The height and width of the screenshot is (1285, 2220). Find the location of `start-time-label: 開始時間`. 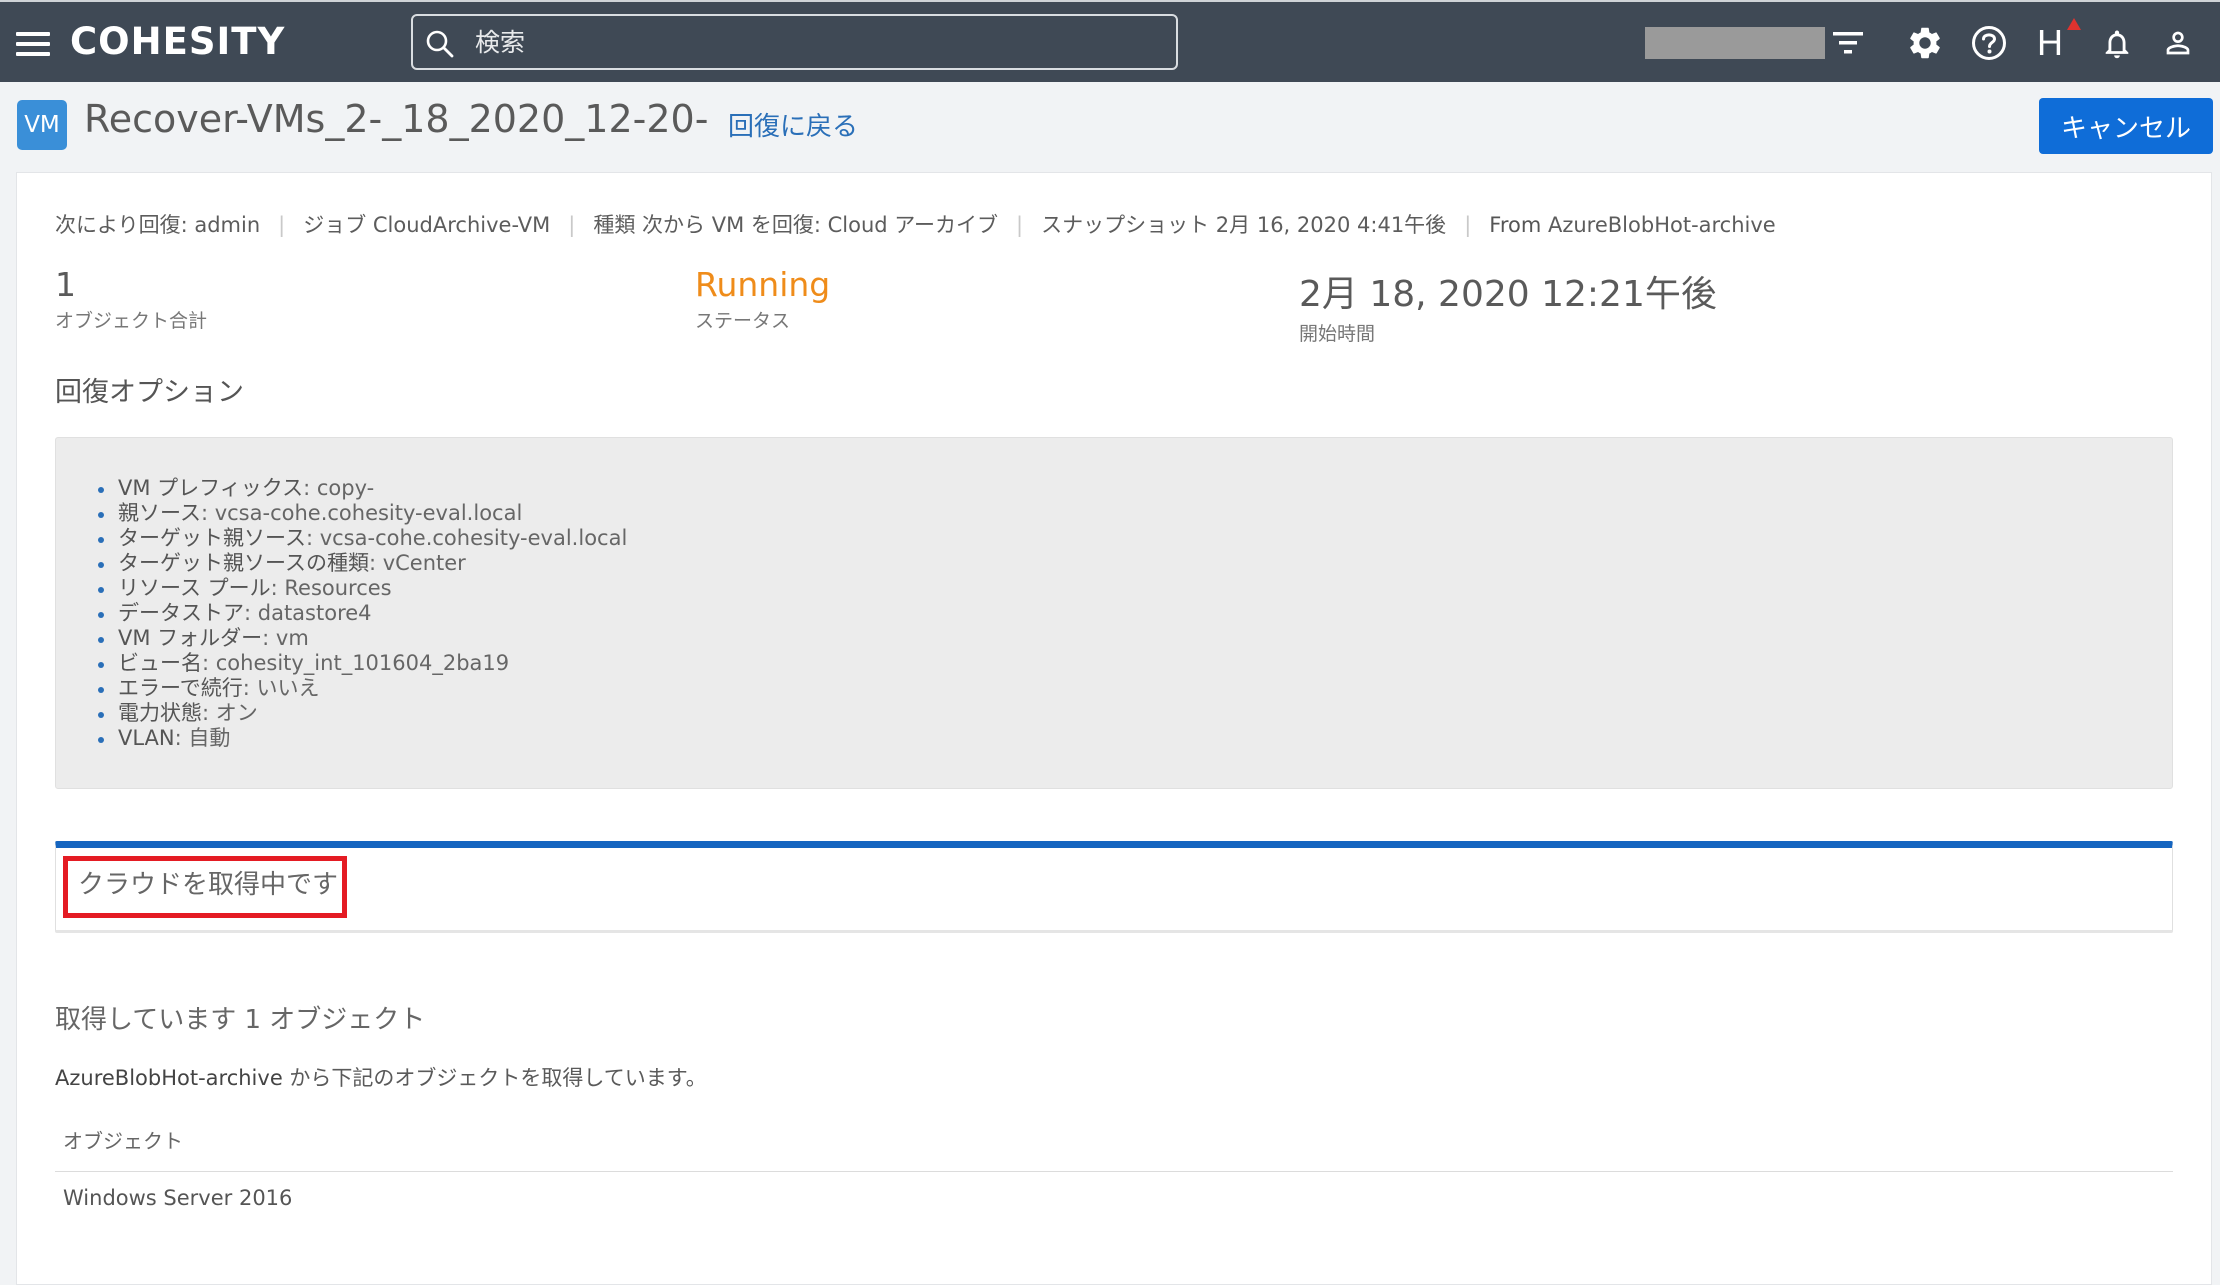

start-time-label: 開始時間 is located at coordinates (1337, 334).